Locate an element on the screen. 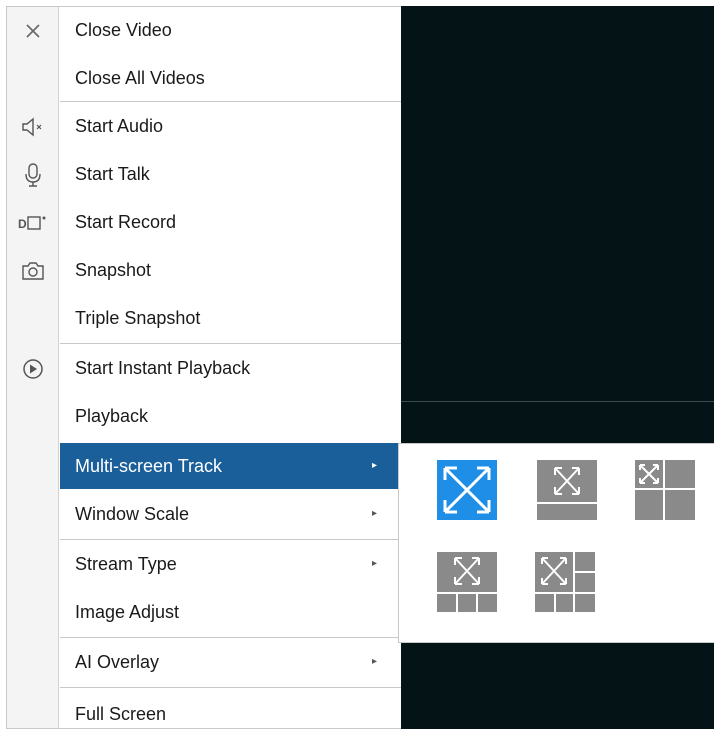 The width and height of the screenshot is (714, 737). microphone-icon is located at coordinates (33, 175).